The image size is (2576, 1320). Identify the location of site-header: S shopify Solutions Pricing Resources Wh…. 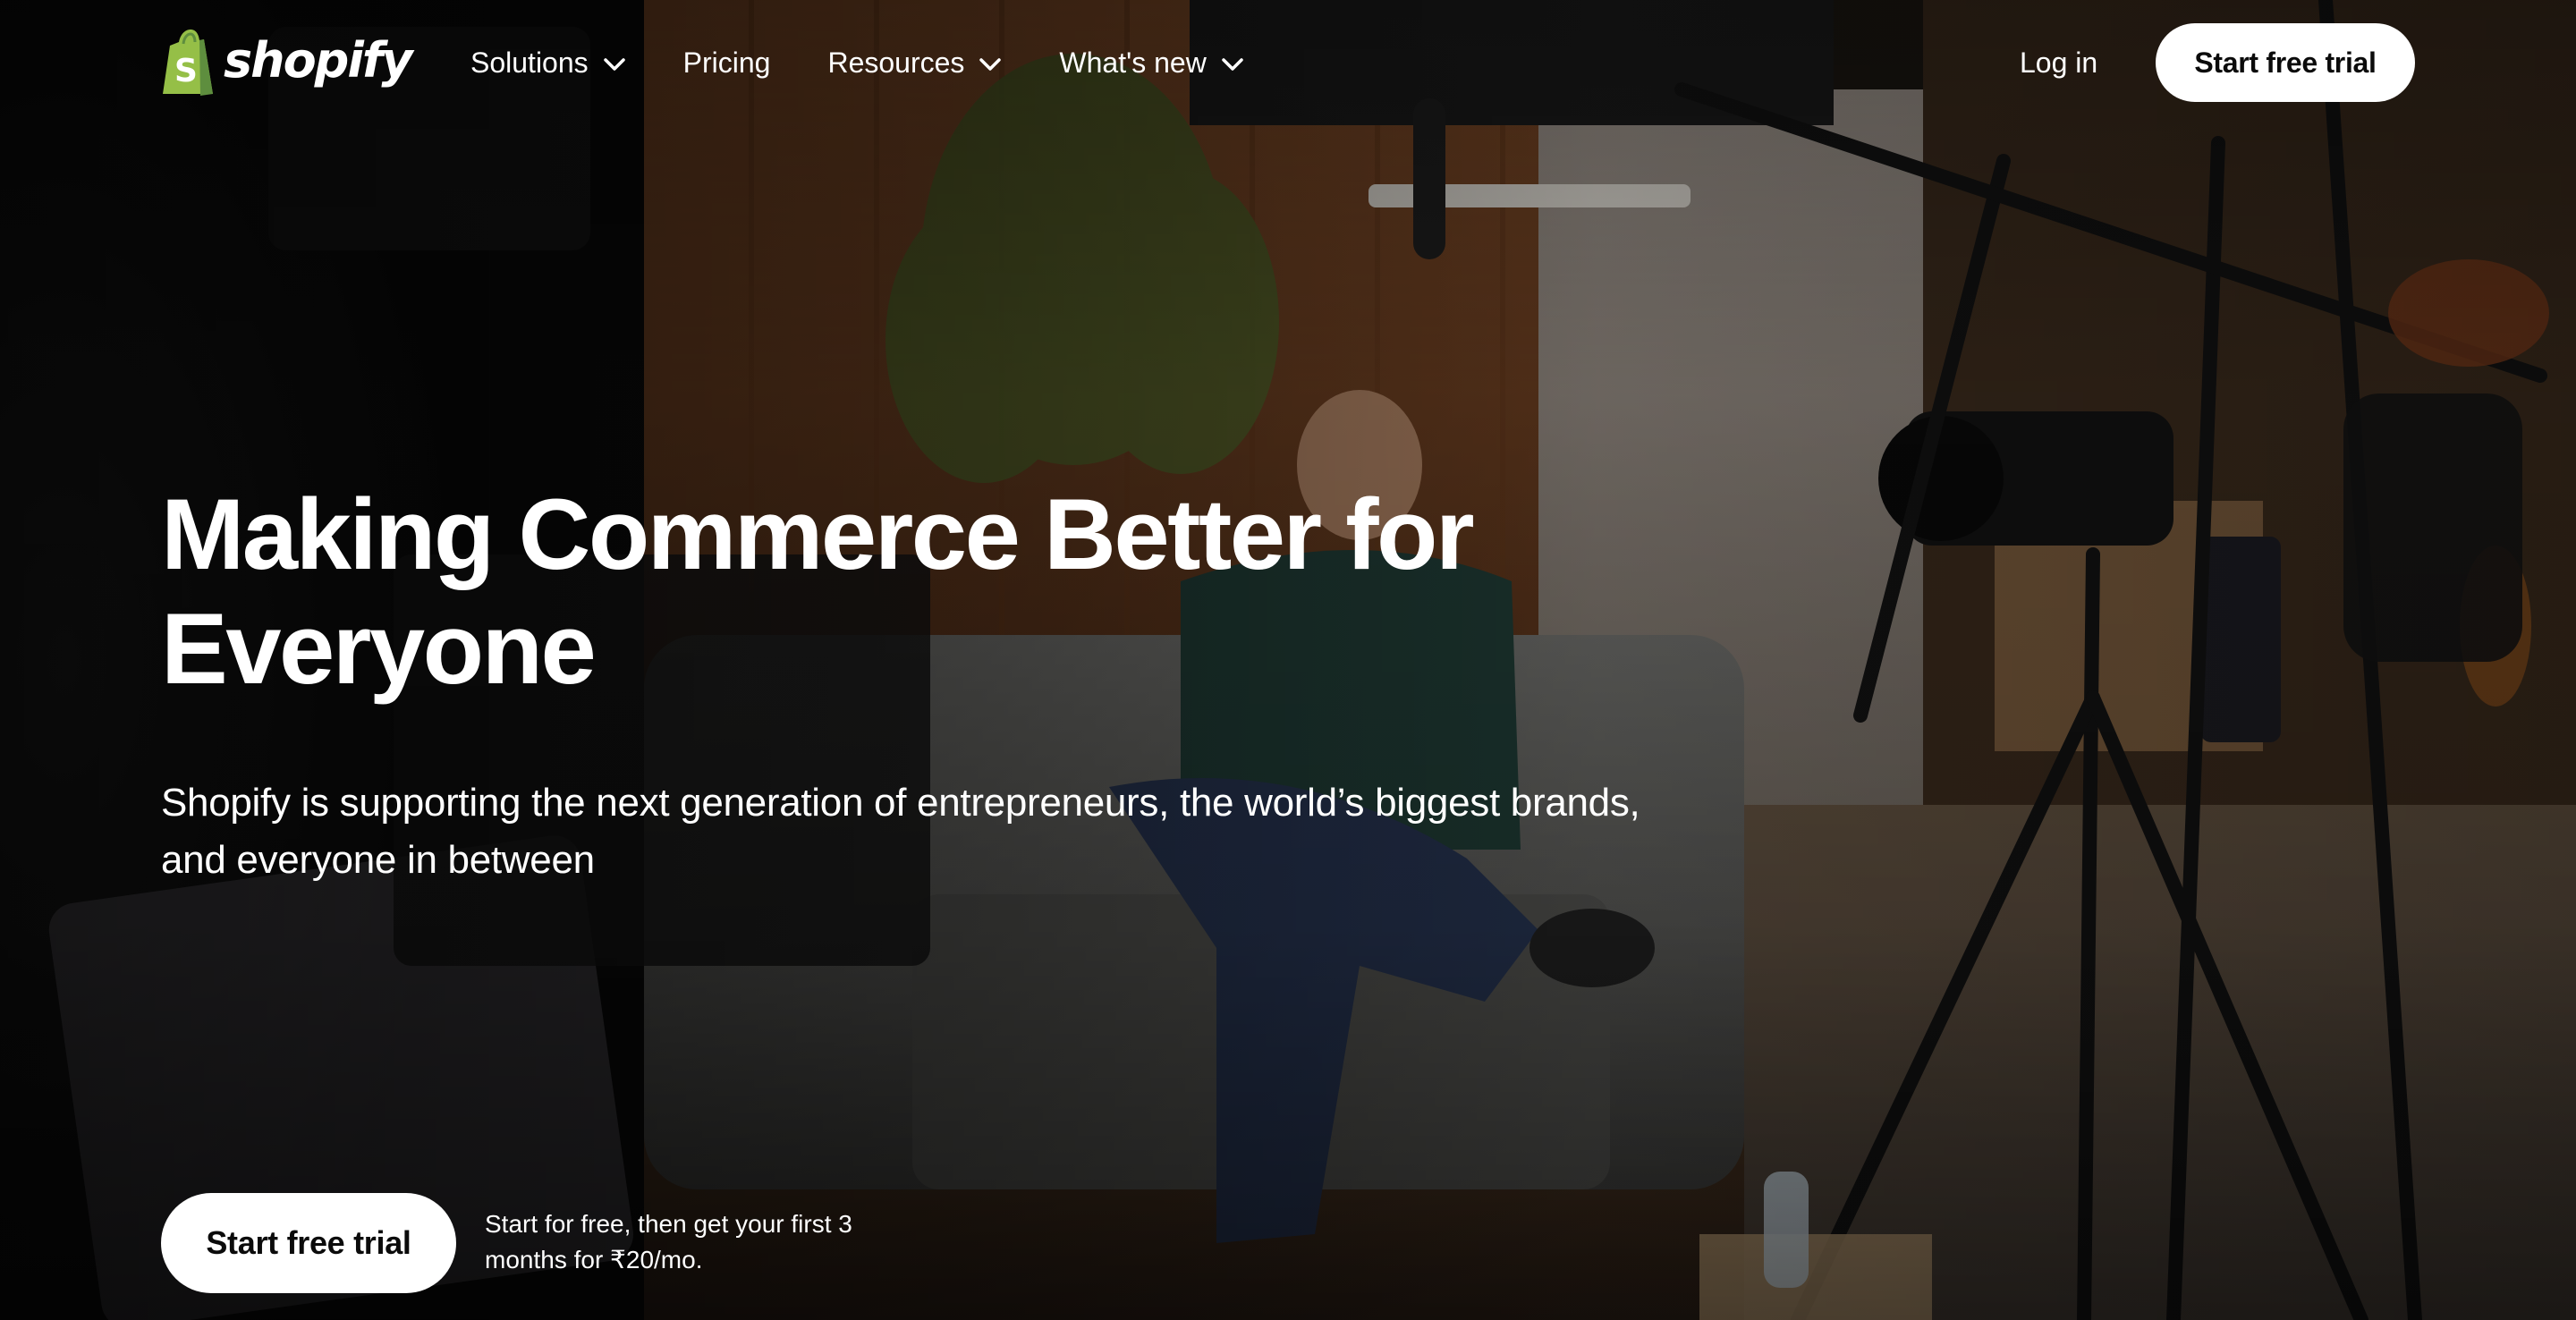
(1288, 62).